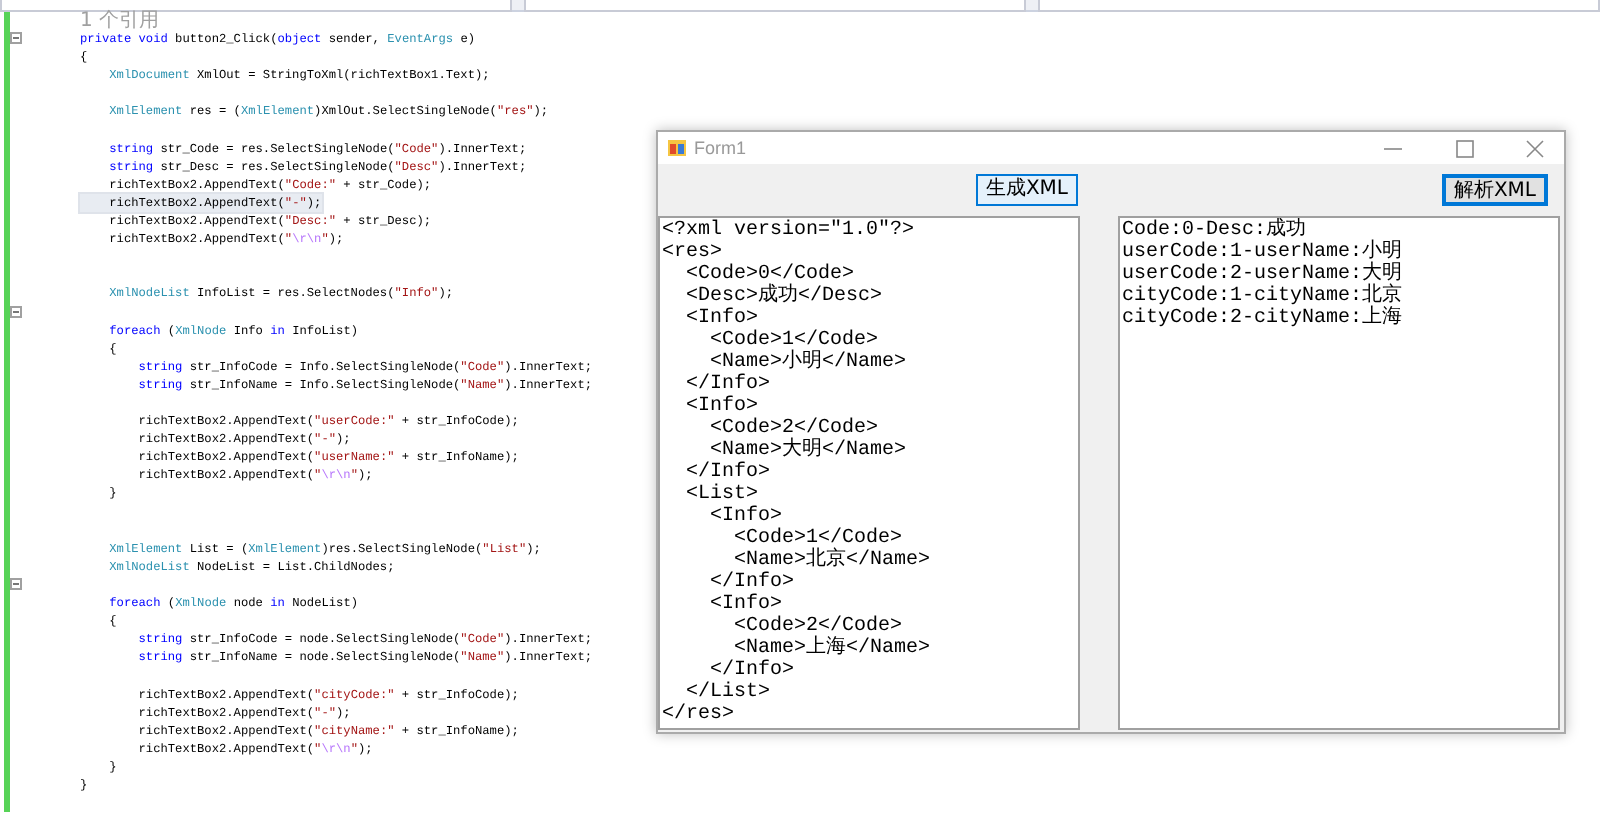 This screenshot has width=1600, height=822. I want to click on form-icon, so click(677, 148).